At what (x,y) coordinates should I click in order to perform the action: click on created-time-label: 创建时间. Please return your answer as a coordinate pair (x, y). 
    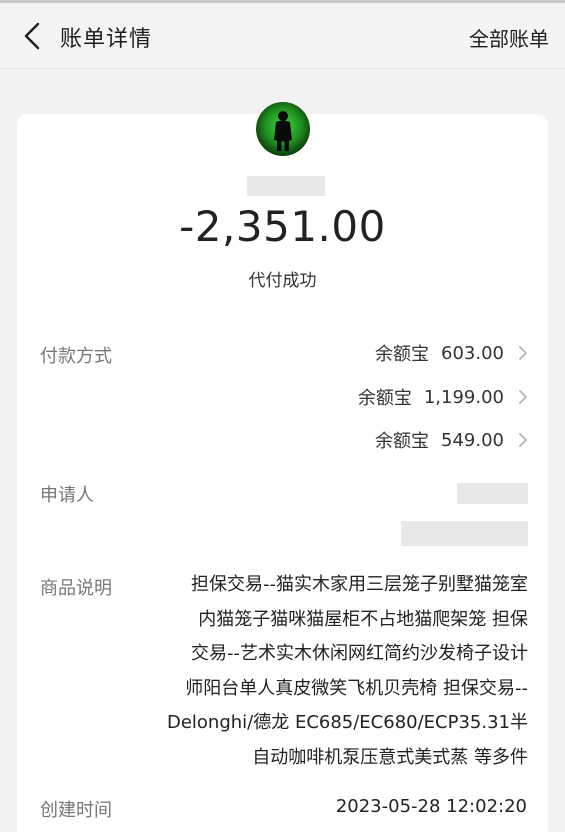
    Looking at the image, I should click on (76, 810).